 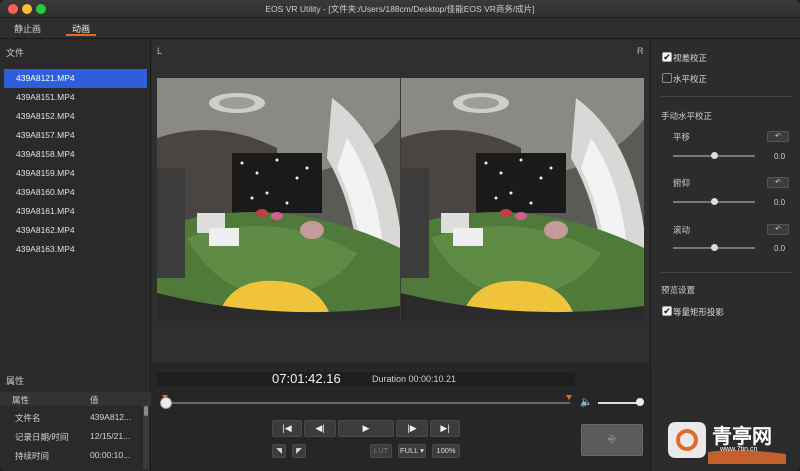 What do you see at coordinates (94, 400) in the screenshot?
I see `properties-col-value: 值` at bounding box center [94, 400].